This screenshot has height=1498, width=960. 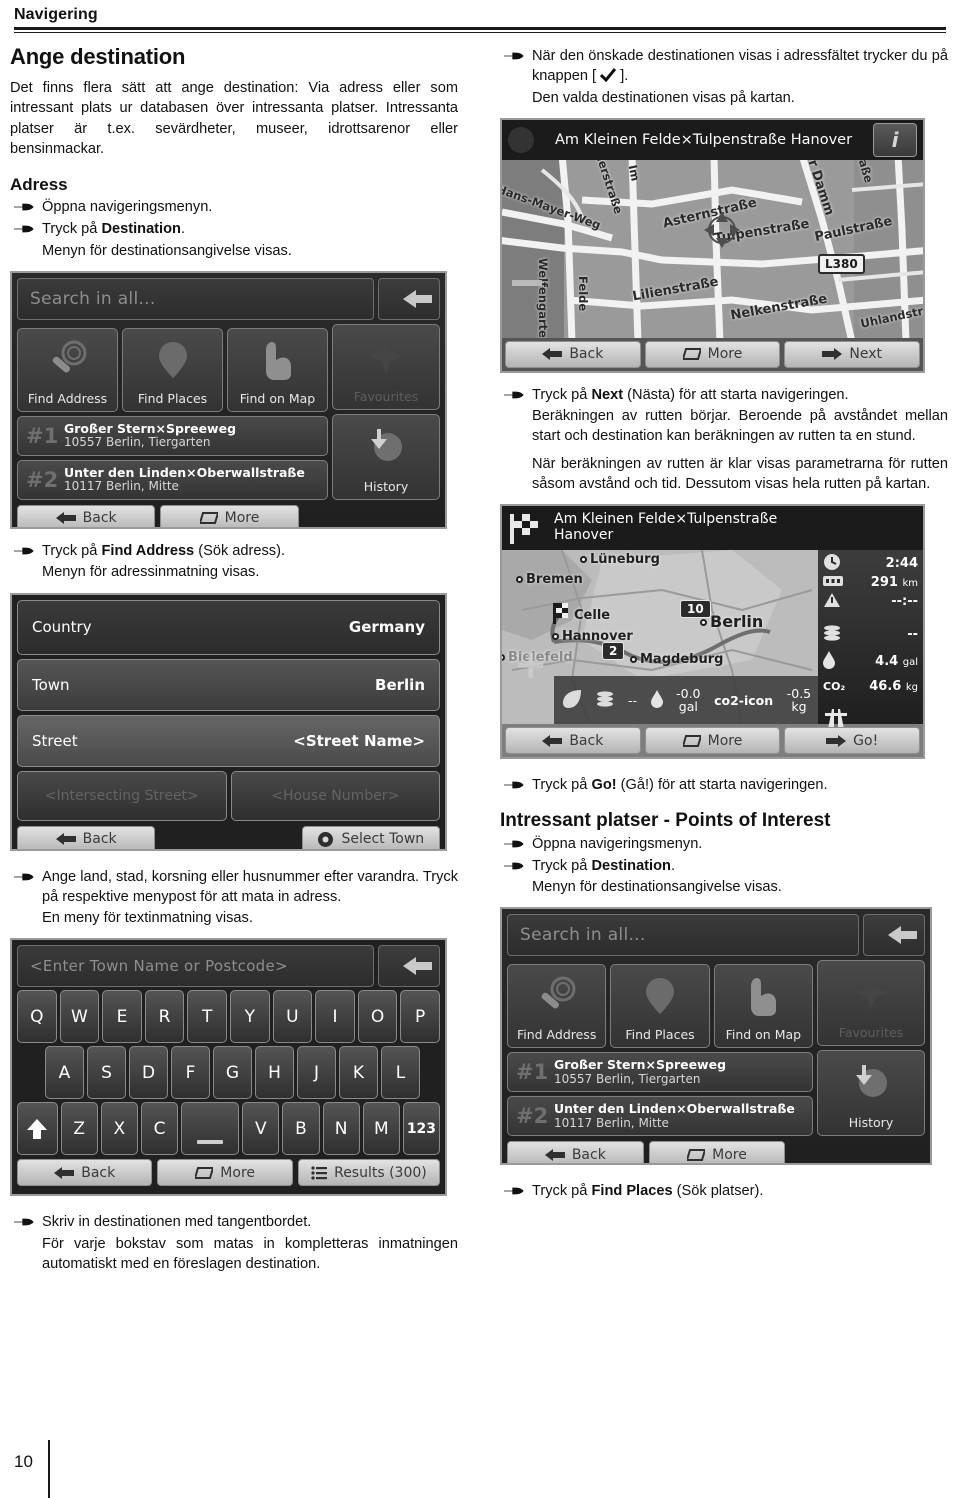 I want to click on key-w: W, so click(x=79, y=1017).